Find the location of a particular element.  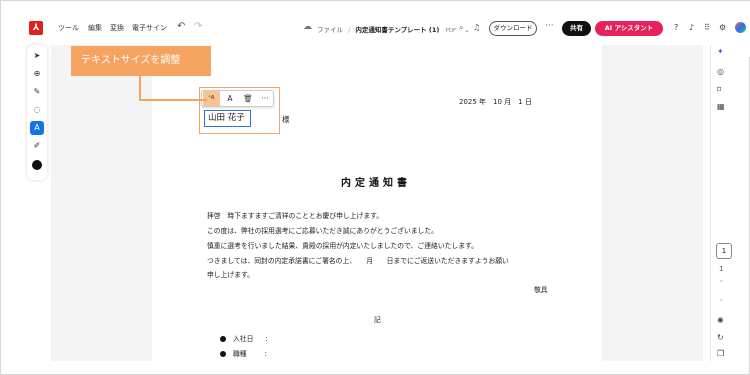

ai-sparkle-icon: ✺ is located at coordinates (720, 320).